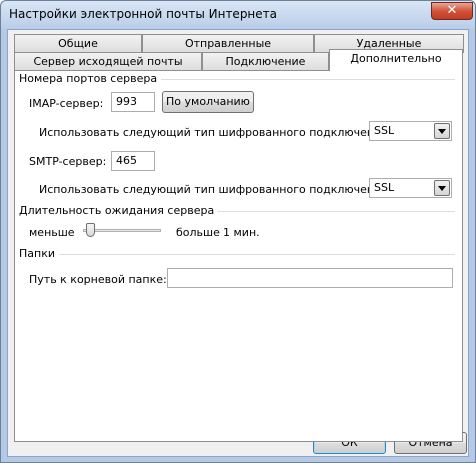 This screenshot has height=463, width=476. Describe the element at coordinates (91, 230) in the screenshot. I see `timeout-slider-thumb` at that location.